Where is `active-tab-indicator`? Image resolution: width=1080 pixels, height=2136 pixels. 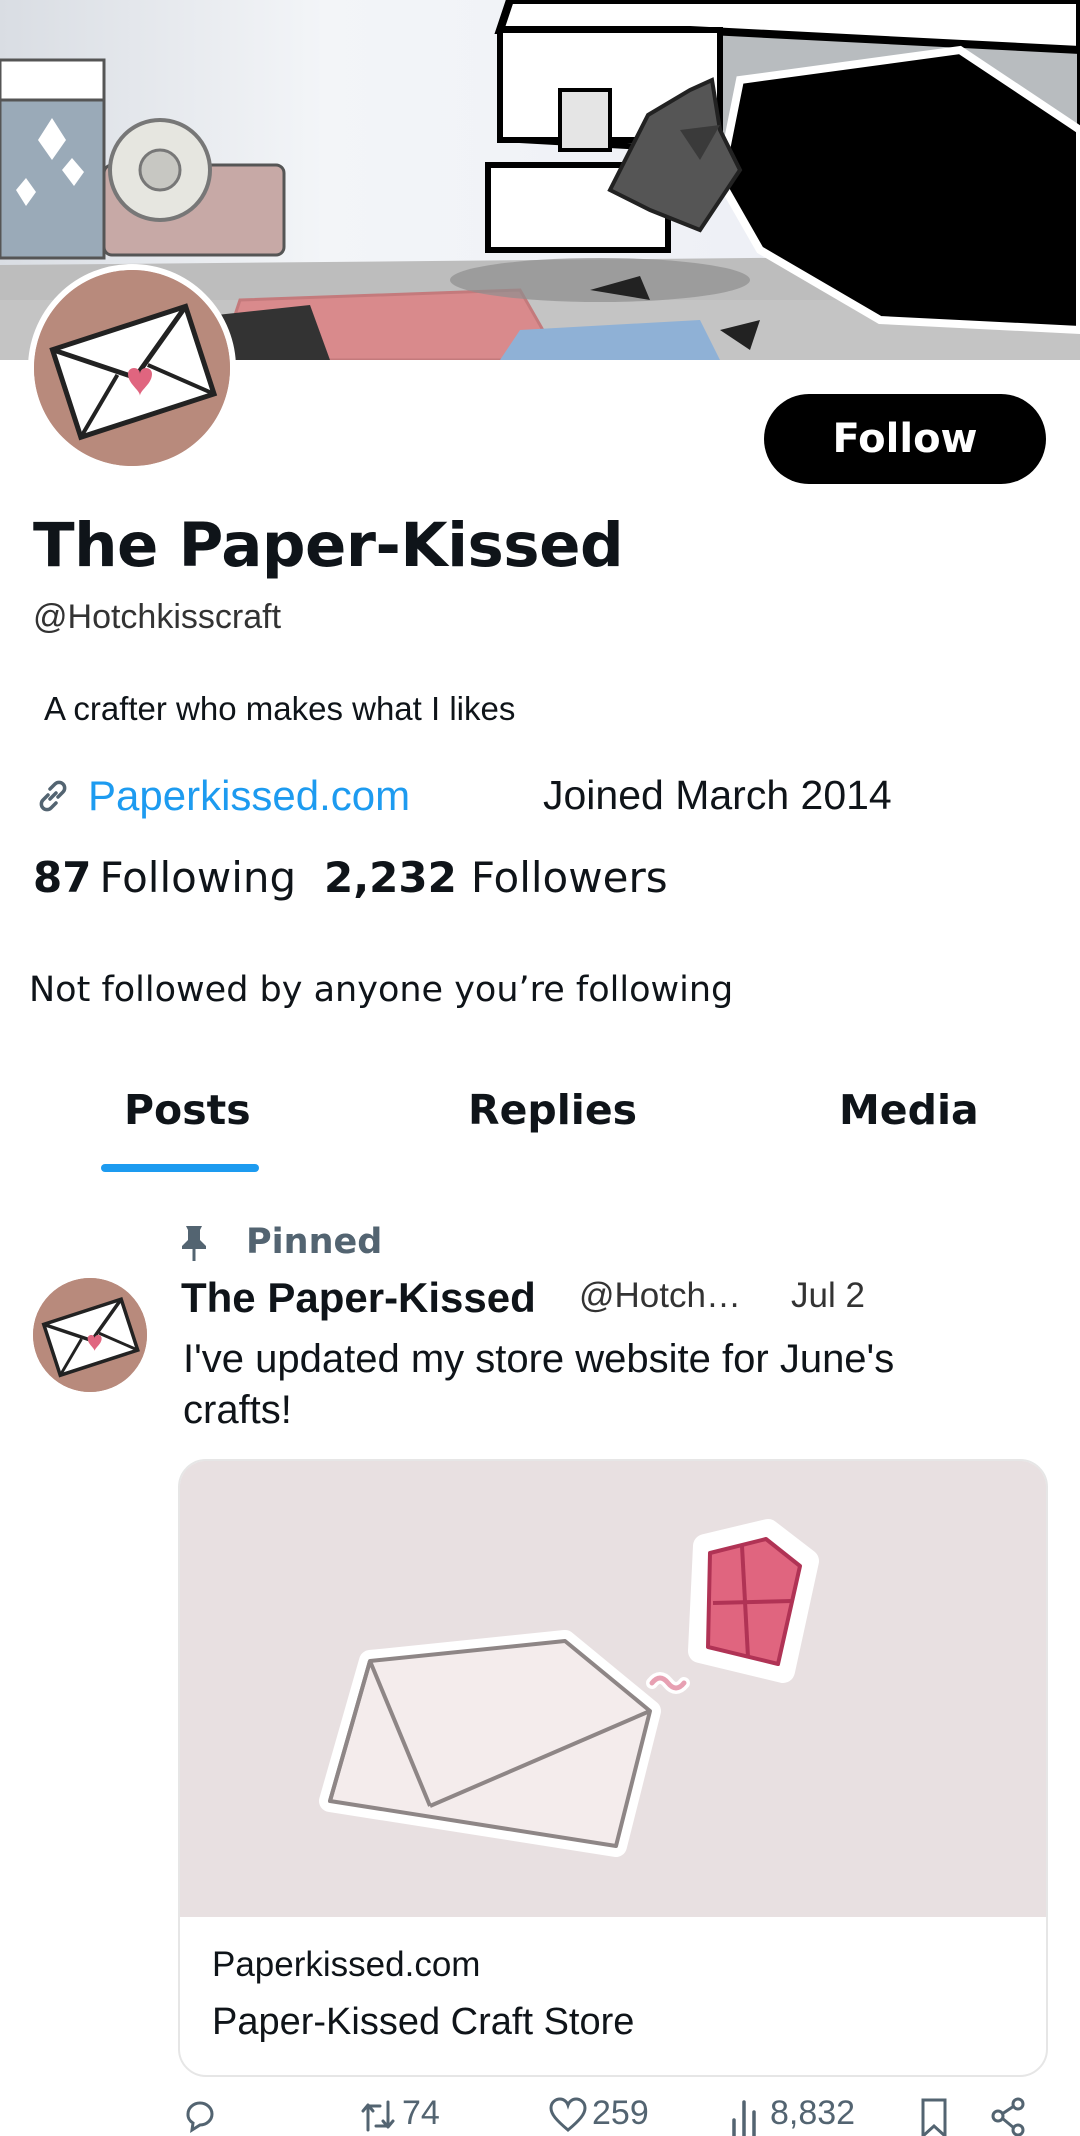
active-tab-indicator is located at coordinates (180, 1168).